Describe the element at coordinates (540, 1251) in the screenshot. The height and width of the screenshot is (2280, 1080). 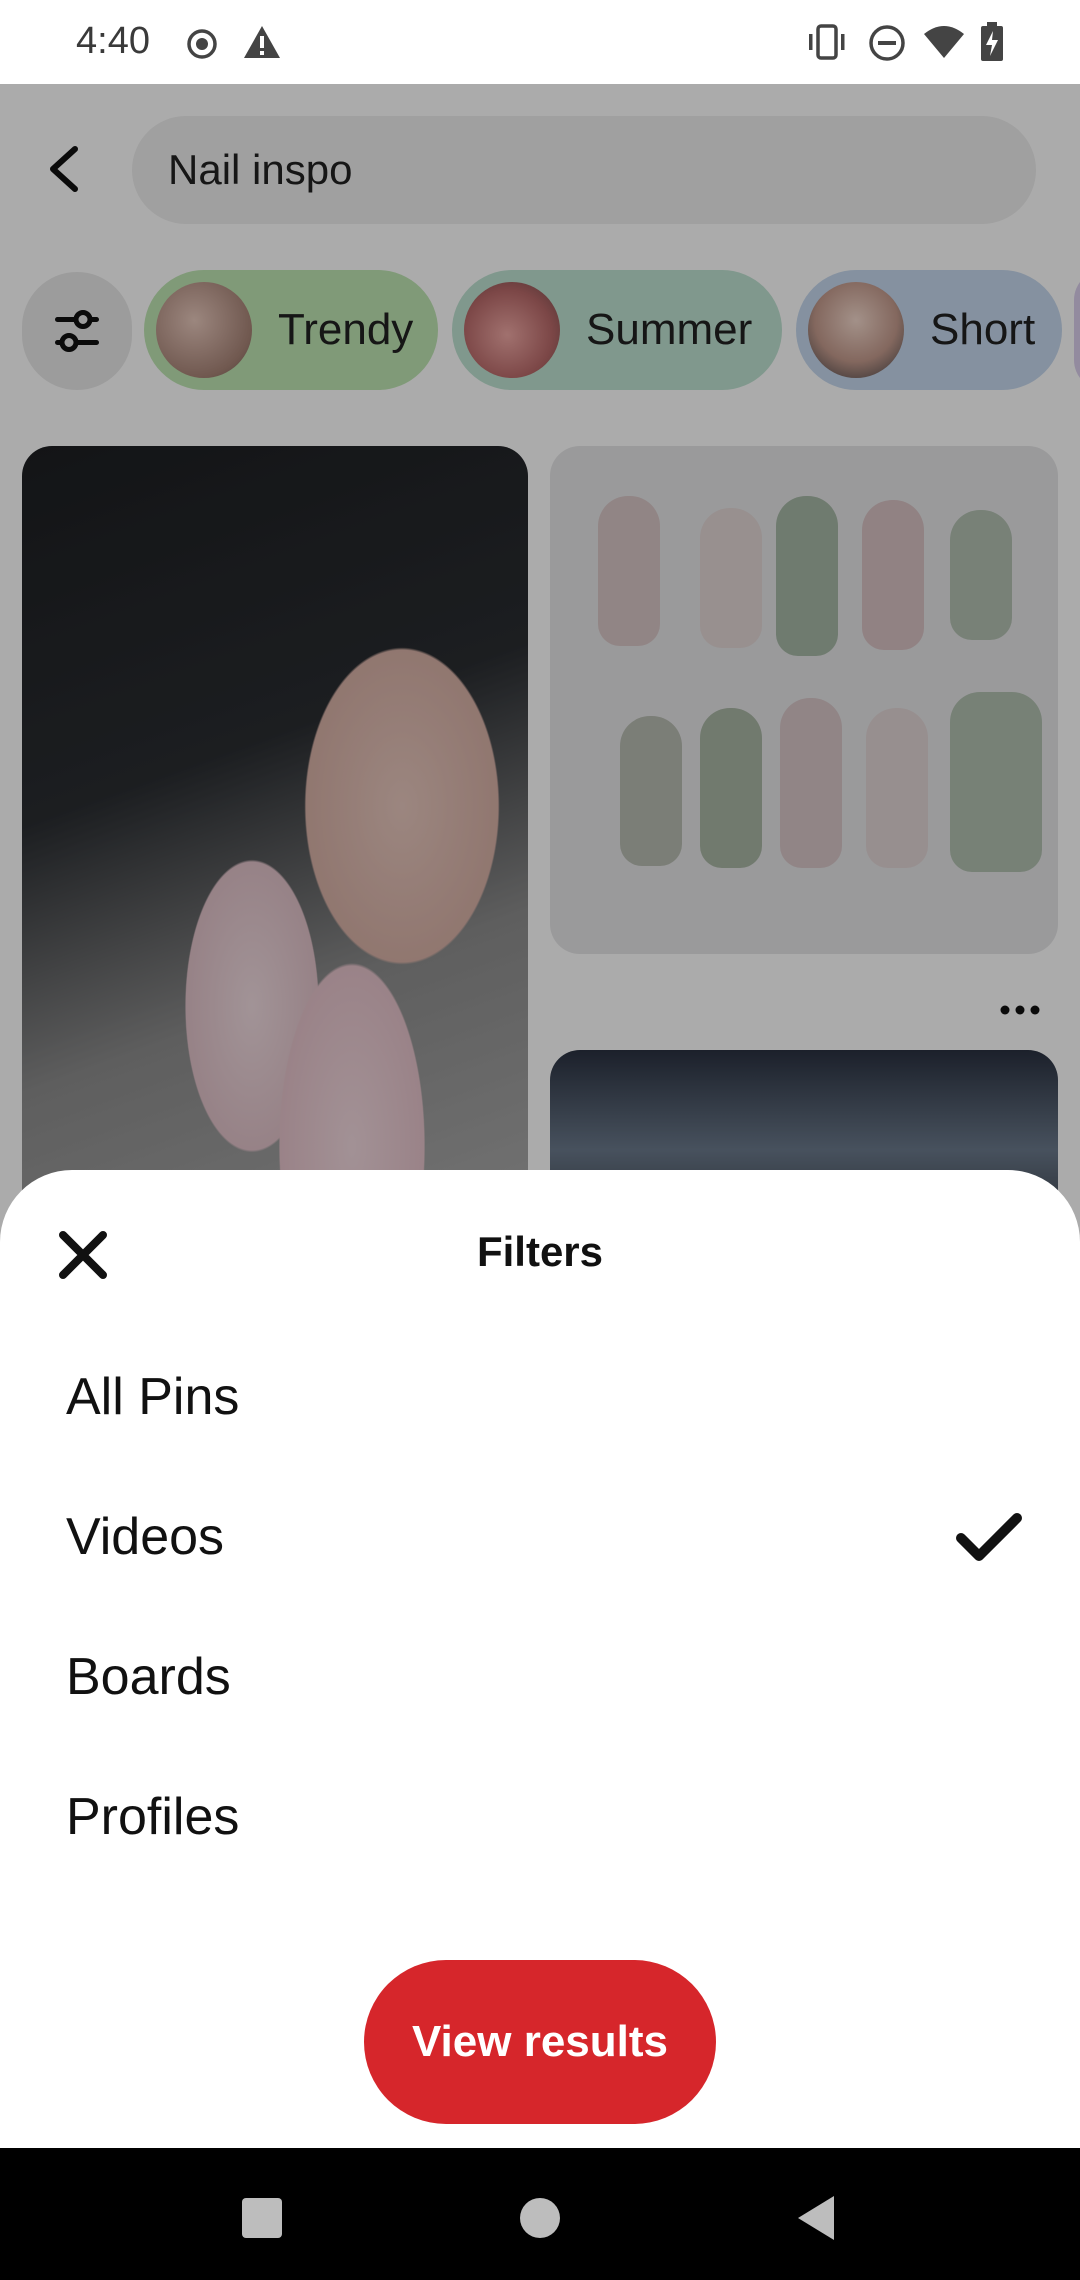
I see `sheet-title: Filters` at that location.